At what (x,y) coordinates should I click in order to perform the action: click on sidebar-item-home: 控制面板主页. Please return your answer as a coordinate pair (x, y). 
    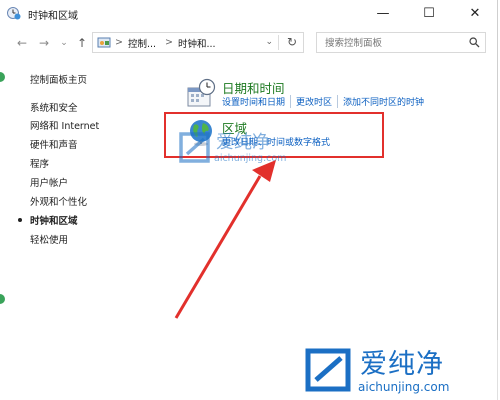
    Looking at the image, I should click on (58, 79).